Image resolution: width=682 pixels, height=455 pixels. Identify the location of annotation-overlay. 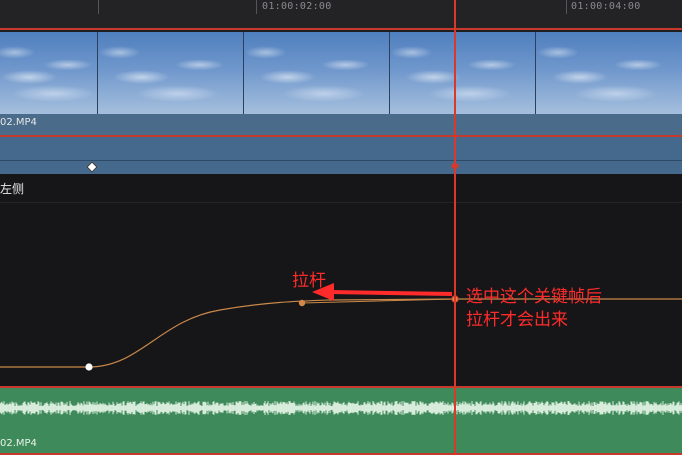
(382, 292).